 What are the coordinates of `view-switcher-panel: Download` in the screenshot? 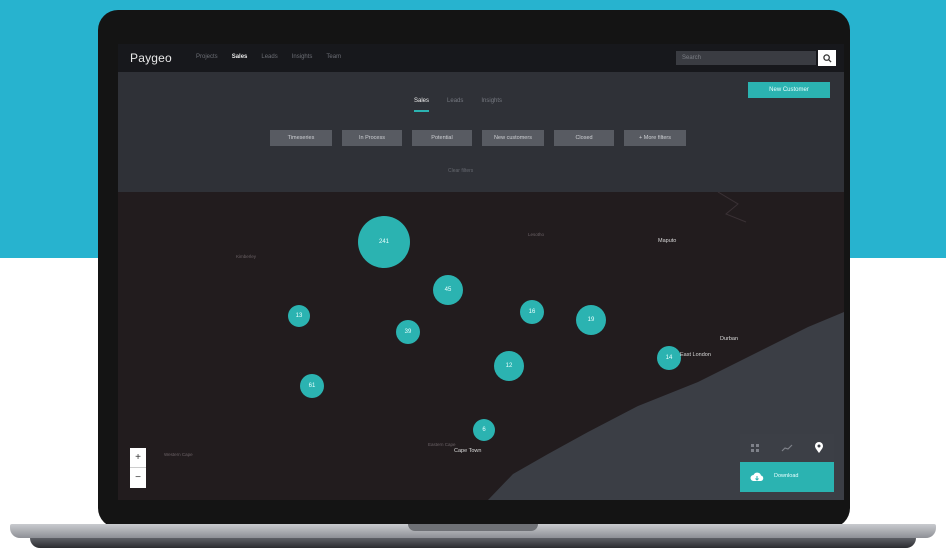 It's located at (787, 463).